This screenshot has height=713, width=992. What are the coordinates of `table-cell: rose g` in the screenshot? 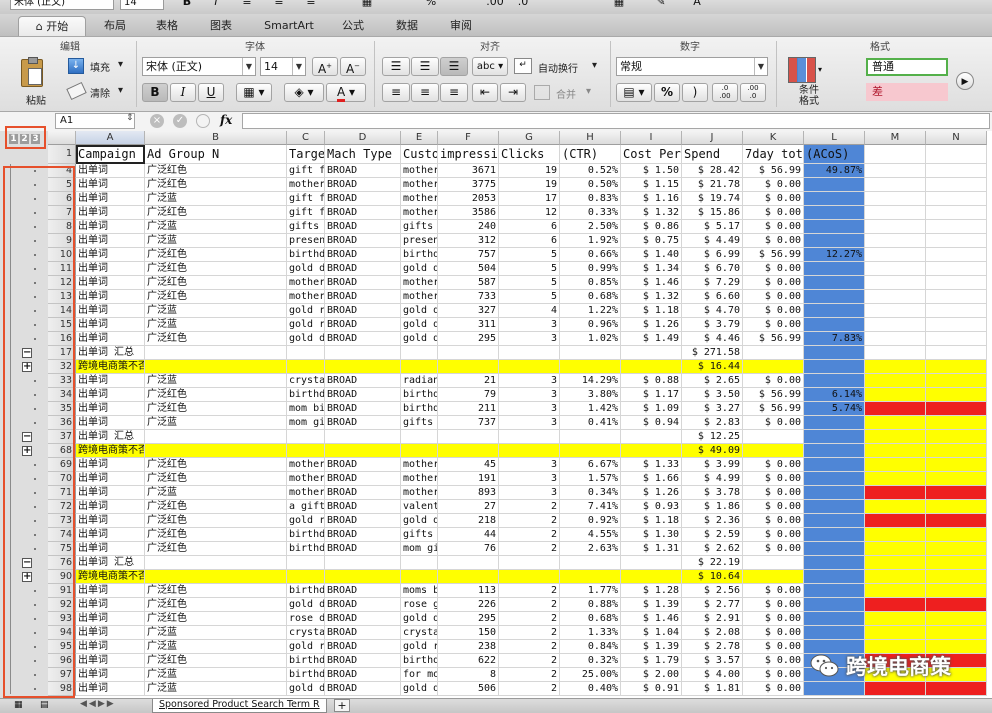 It's located at (419, 605).